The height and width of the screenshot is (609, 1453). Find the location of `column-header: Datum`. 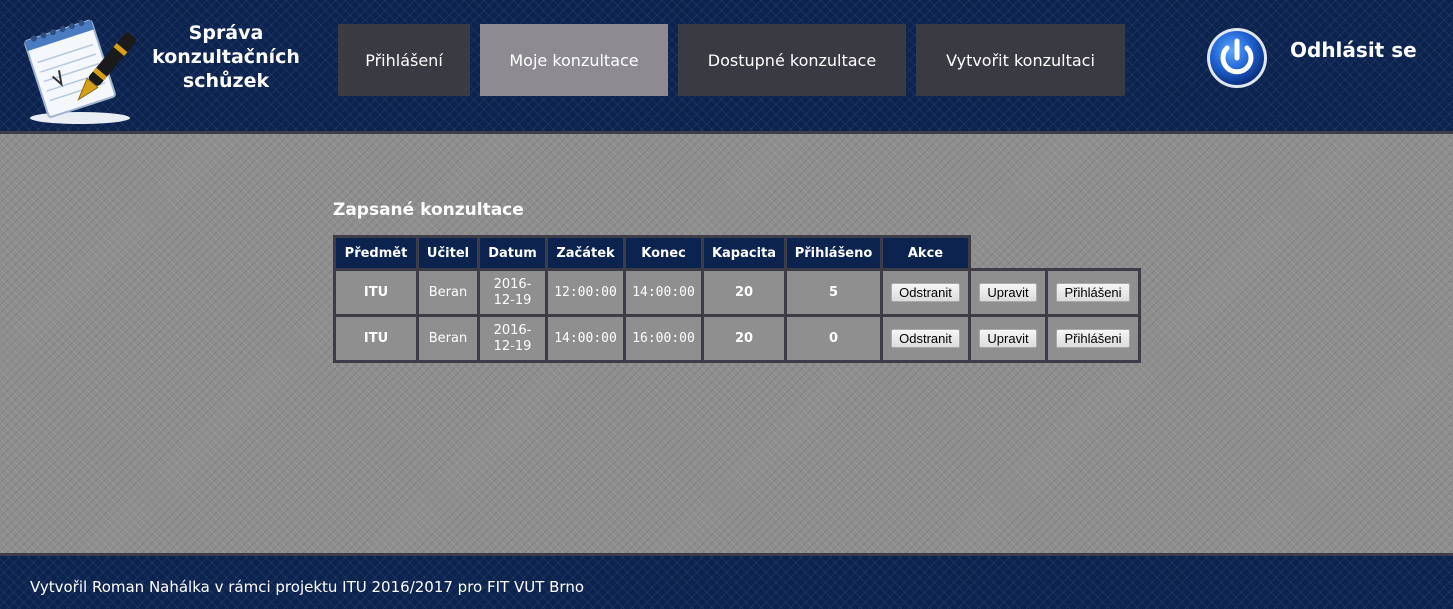

column-header: Datum is located at coordinates (512, 253).